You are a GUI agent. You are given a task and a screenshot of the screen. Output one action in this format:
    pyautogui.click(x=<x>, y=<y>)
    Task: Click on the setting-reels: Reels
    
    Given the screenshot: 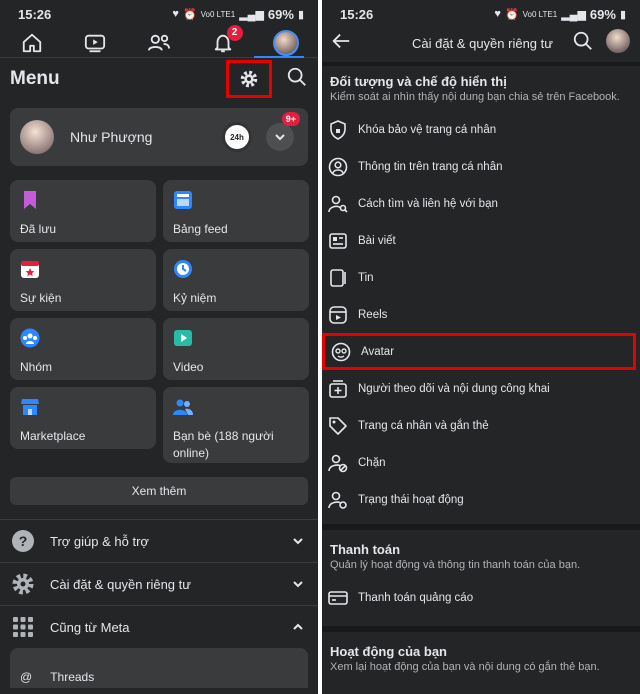 What is the action you would take?
    pyautogui.click(x=481, y=314)
    